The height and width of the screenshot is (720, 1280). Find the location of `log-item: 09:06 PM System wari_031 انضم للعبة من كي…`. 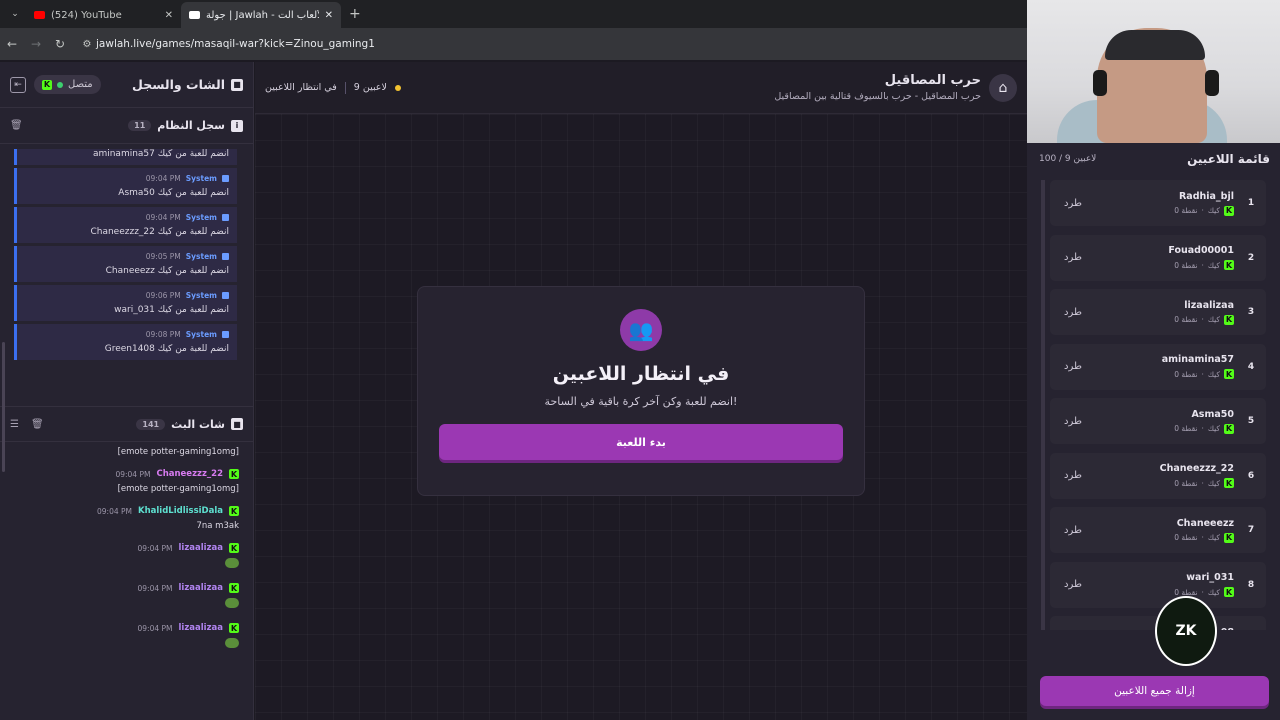

log-item: 09:06 PM System wari_031 انضم للعبة من كي… is located at coordinates (125, 303).